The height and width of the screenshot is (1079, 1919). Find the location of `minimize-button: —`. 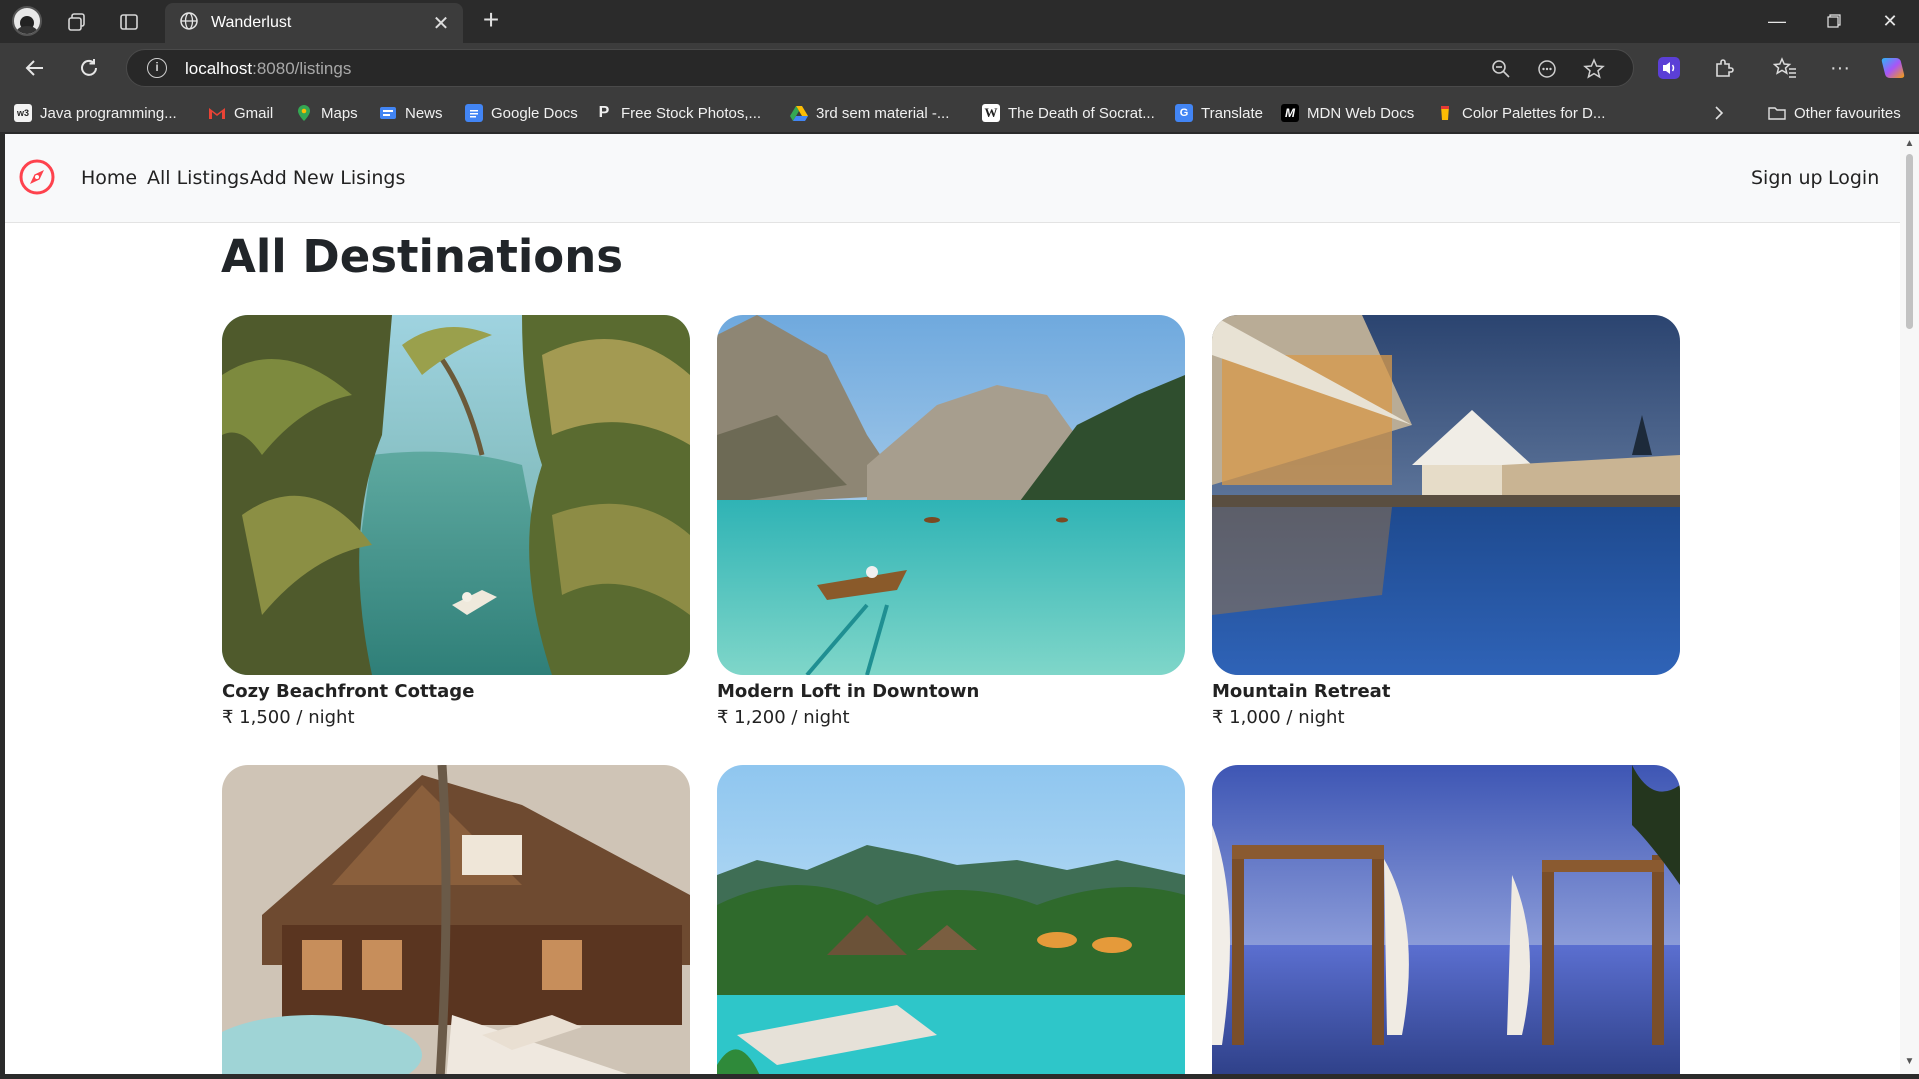

minimize-button: — is located at coordinates (1777, 21).